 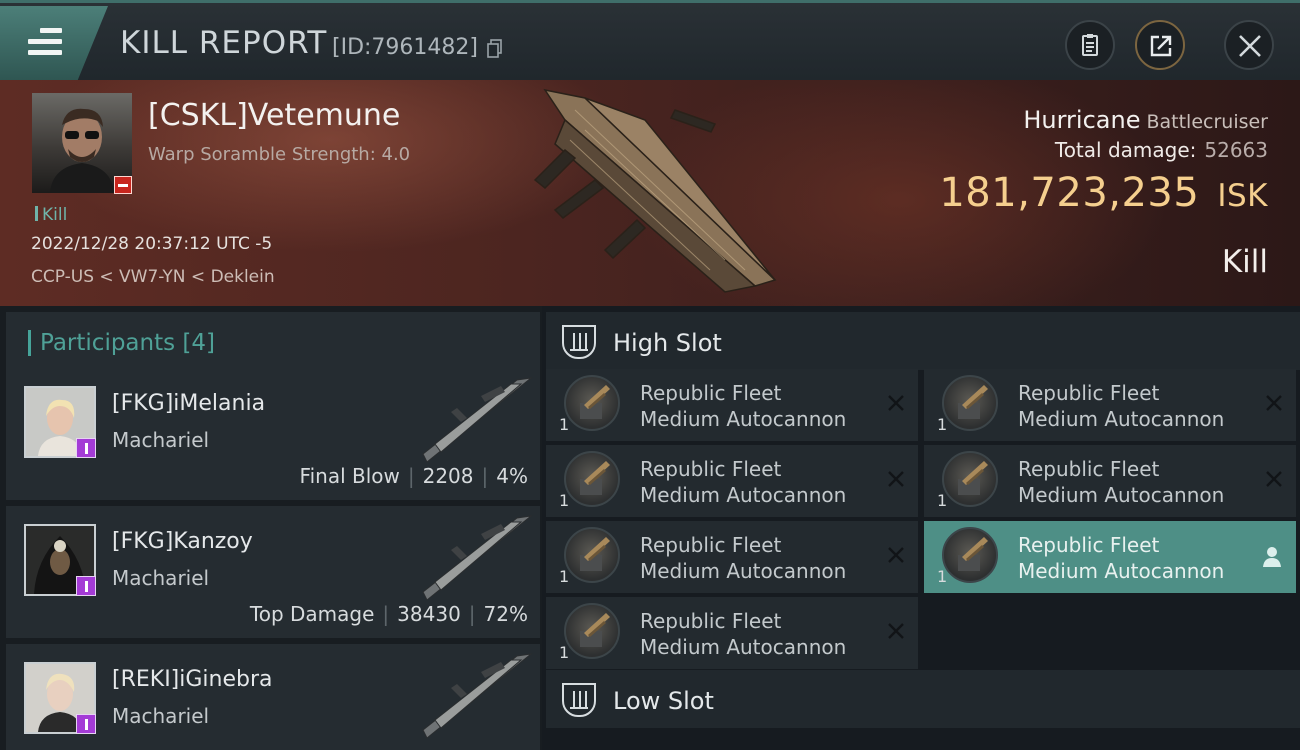 What do you see at coordinates (495, 49) in the screenshot?
I see `copy-icon` at bounding box center [495, 49].